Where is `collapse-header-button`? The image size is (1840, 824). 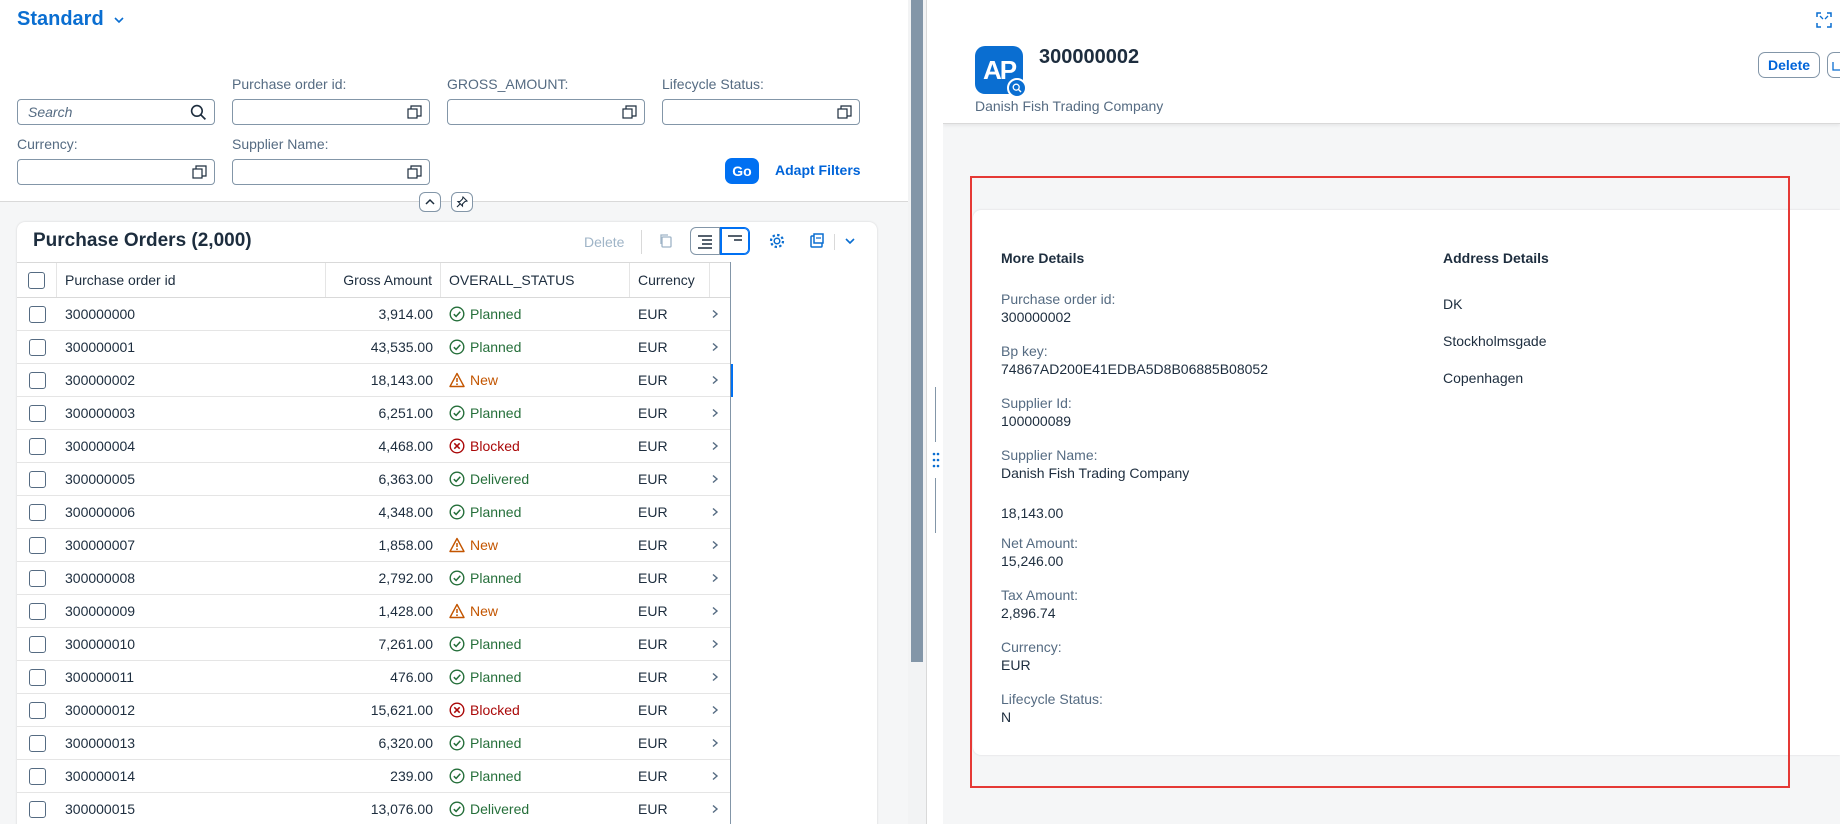 collapse-header-button is located at coordinates (430, 202).